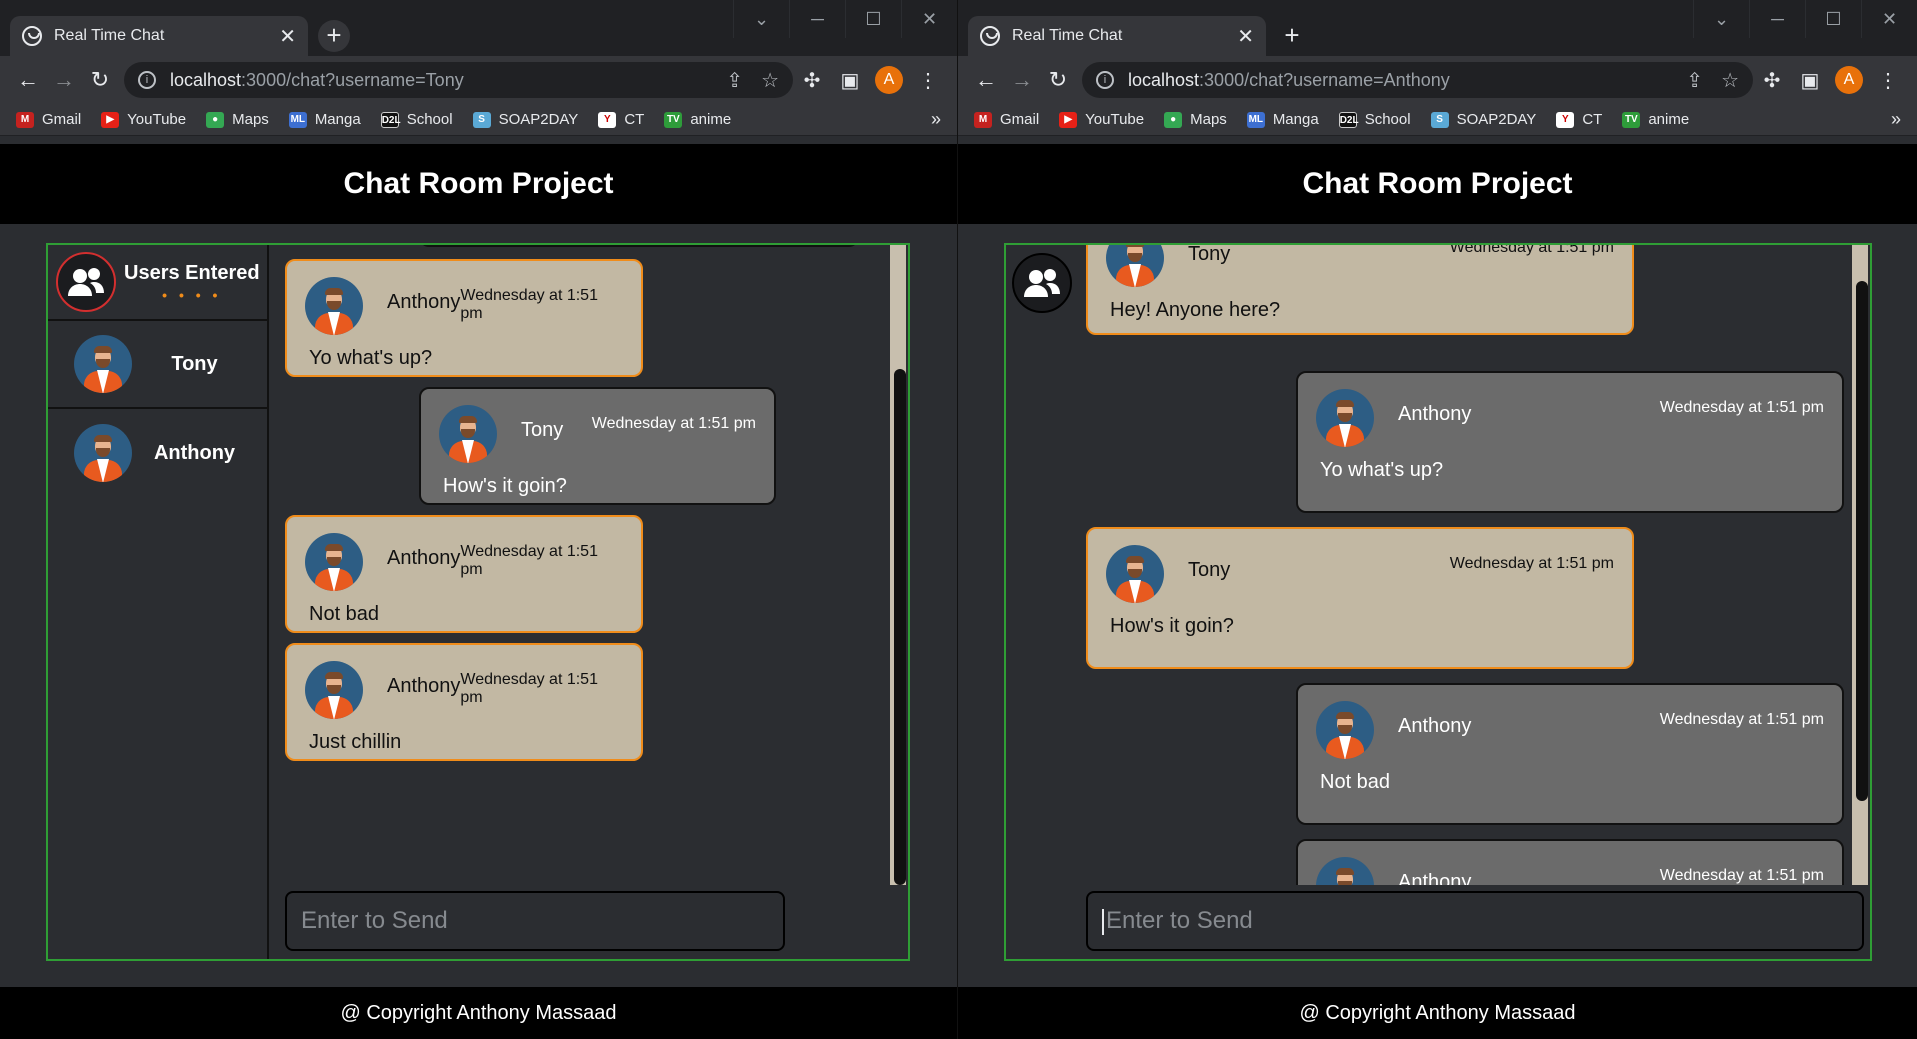 This screenshot has height=1039, width=1917. Describe the element at coordinates (542, 430) in the screenshot. I see `message-author: Tony` at that location.